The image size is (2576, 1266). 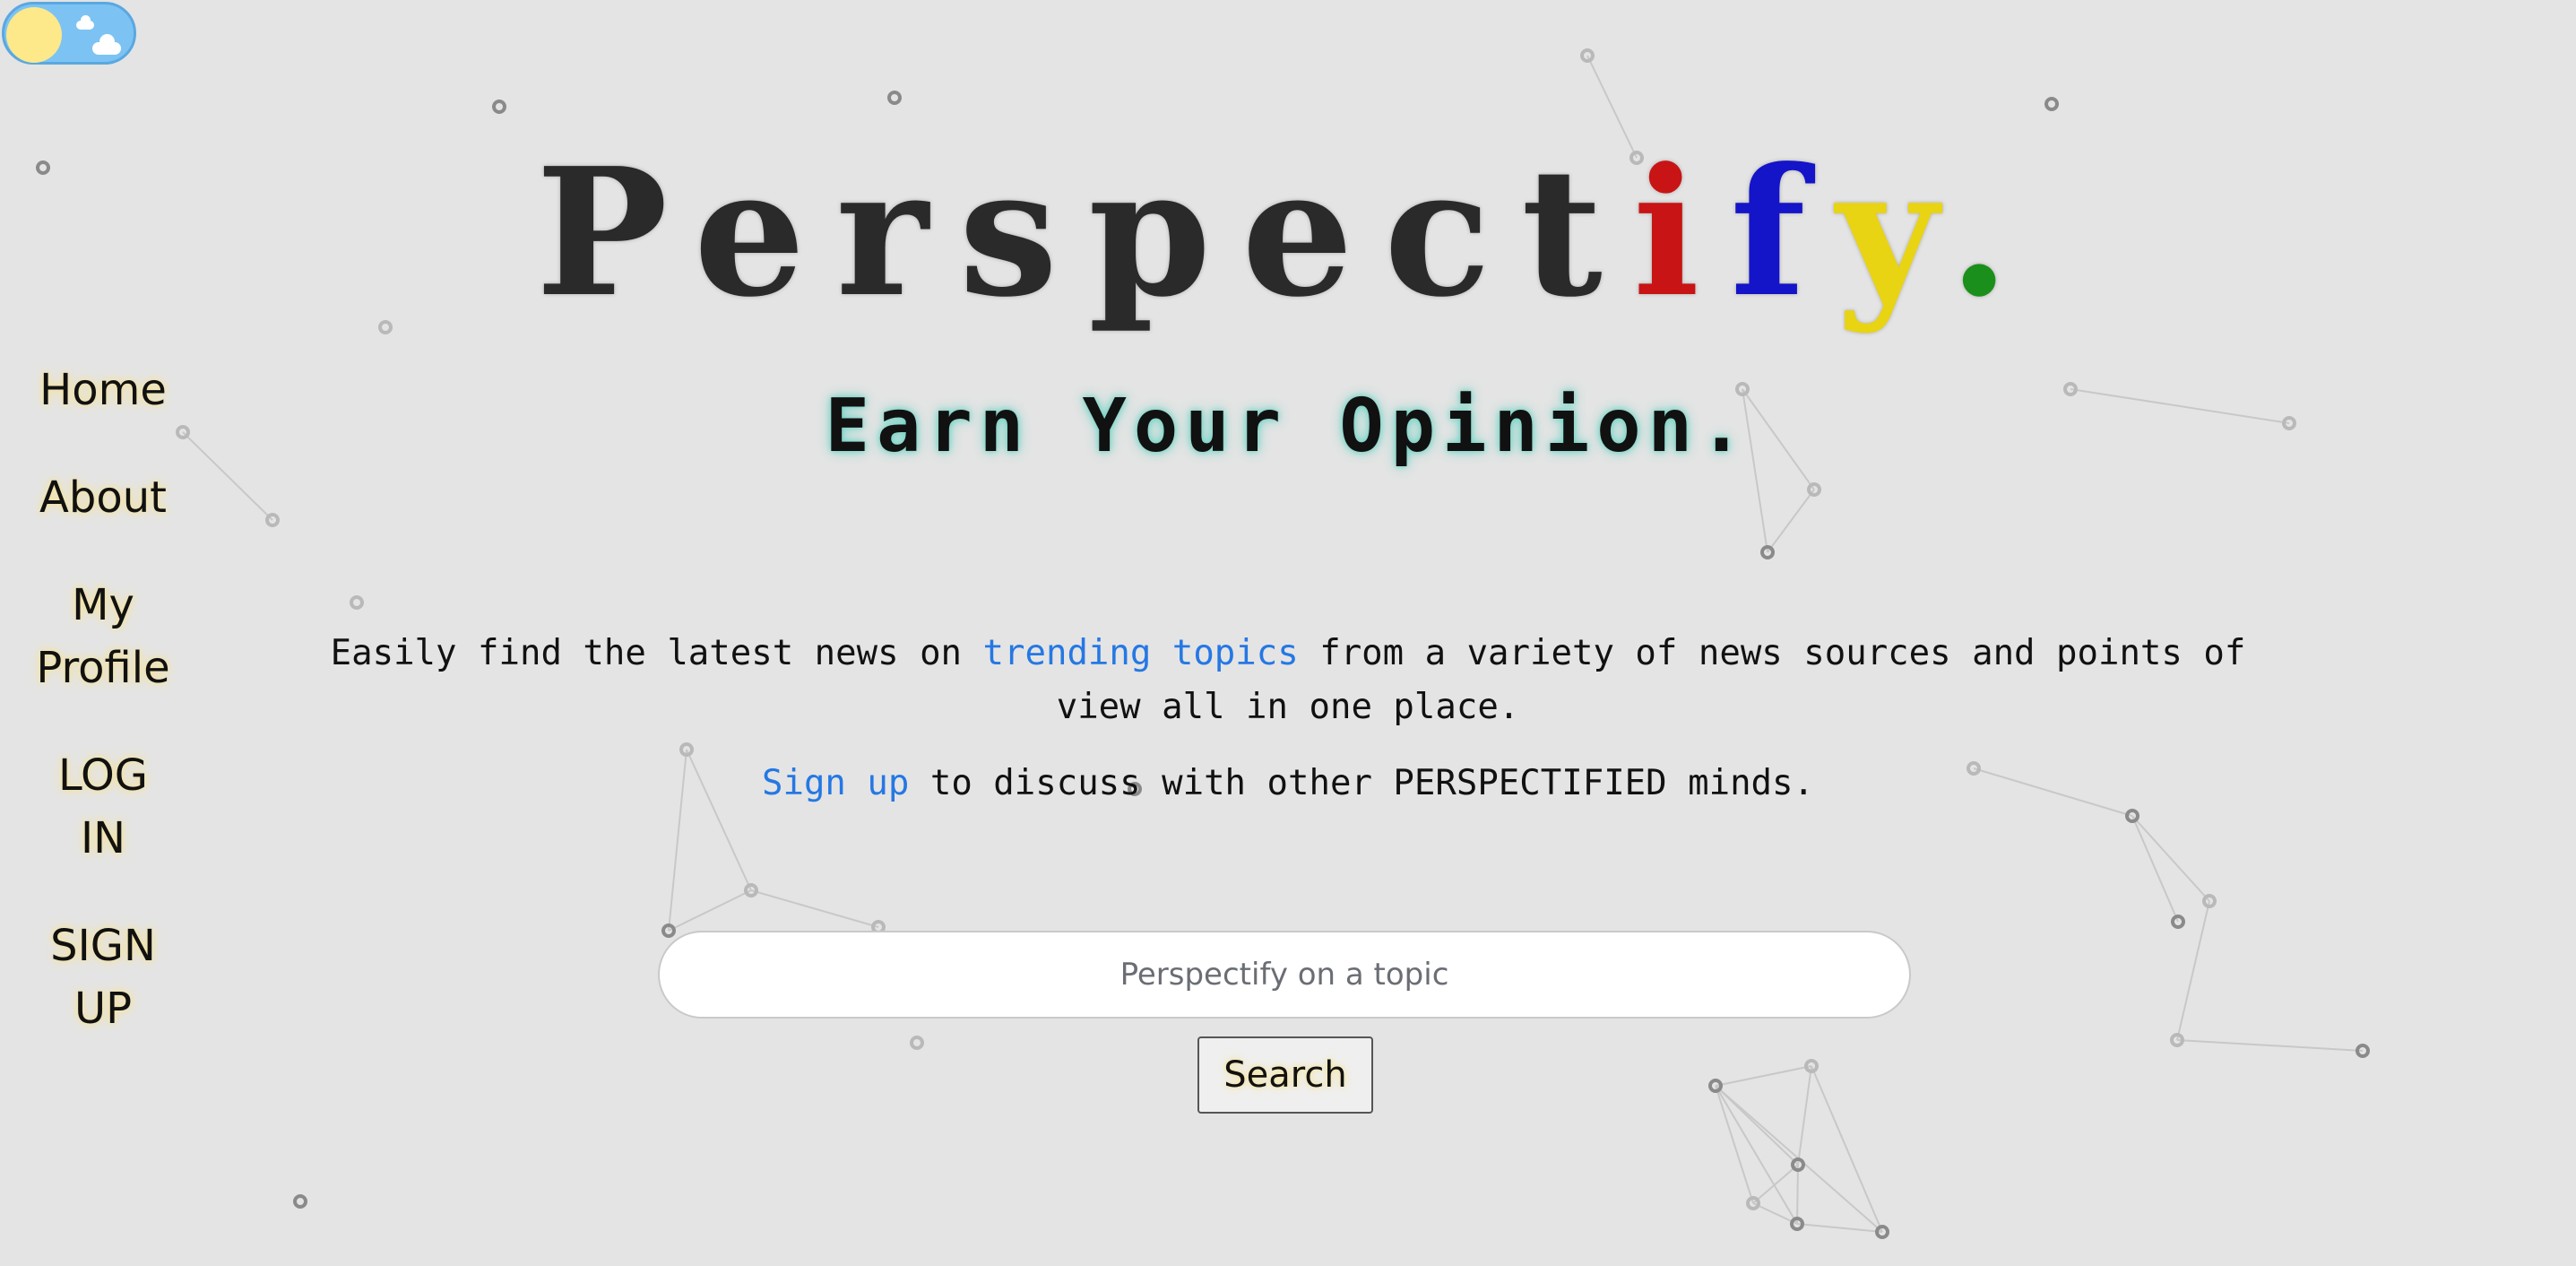 What do you see at coordinates (1084, 233) in the screenshot?
I see `logo-text-prefix: Perspect` at bounding box center [1084, 233].